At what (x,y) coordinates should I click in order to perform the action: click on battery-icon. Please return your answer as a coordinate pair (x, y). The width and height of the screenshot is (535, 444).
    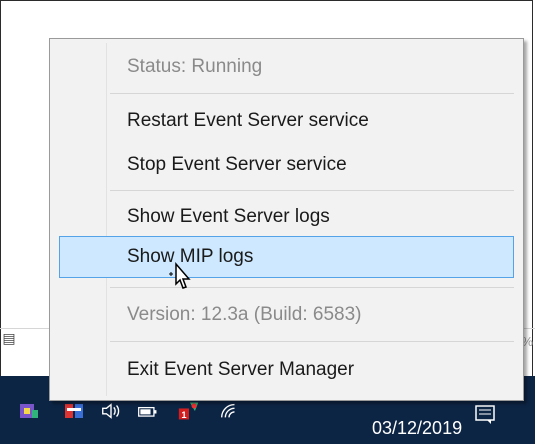
    Looking at the image, I should click on (148, 411).